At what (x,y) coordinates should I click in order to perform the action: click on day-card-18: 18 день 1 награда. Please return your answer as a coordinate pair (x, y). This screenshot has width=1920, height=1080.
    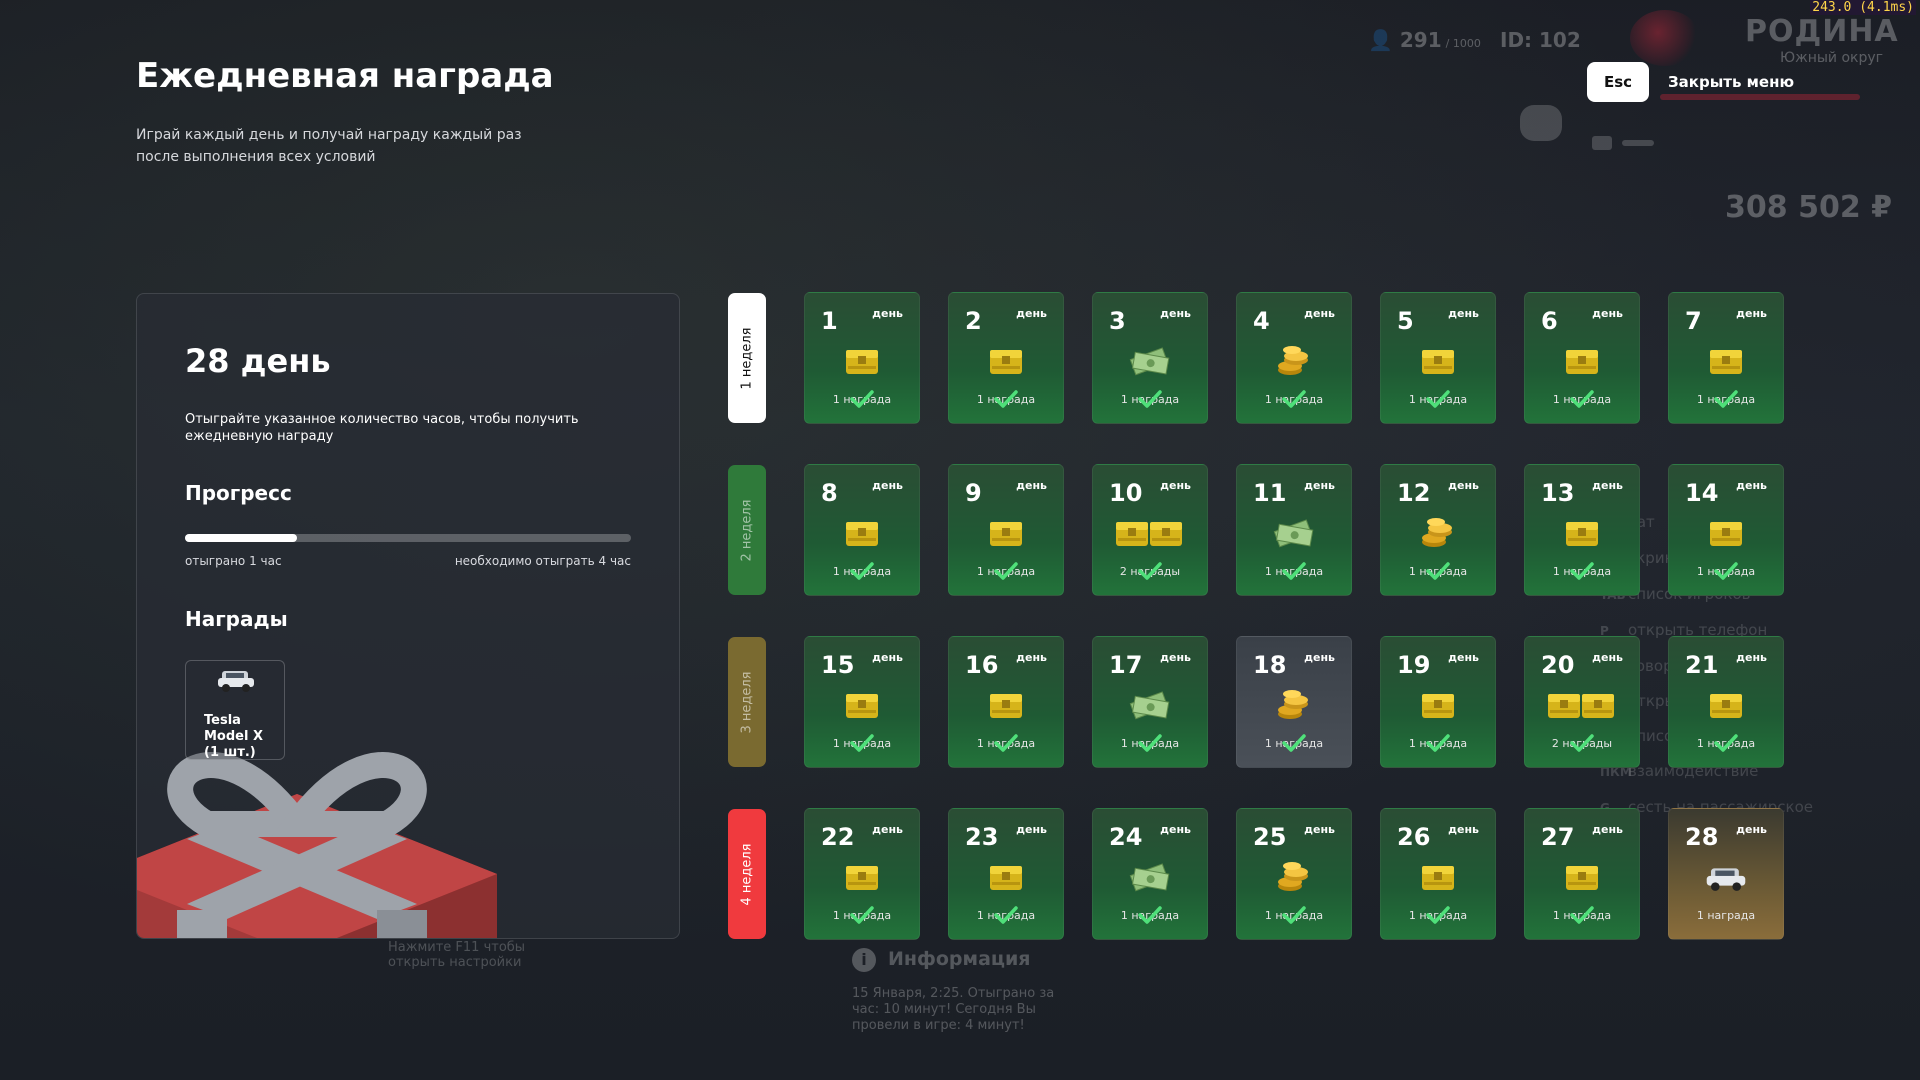
    Looking at the image, I should click on (1294, 702).